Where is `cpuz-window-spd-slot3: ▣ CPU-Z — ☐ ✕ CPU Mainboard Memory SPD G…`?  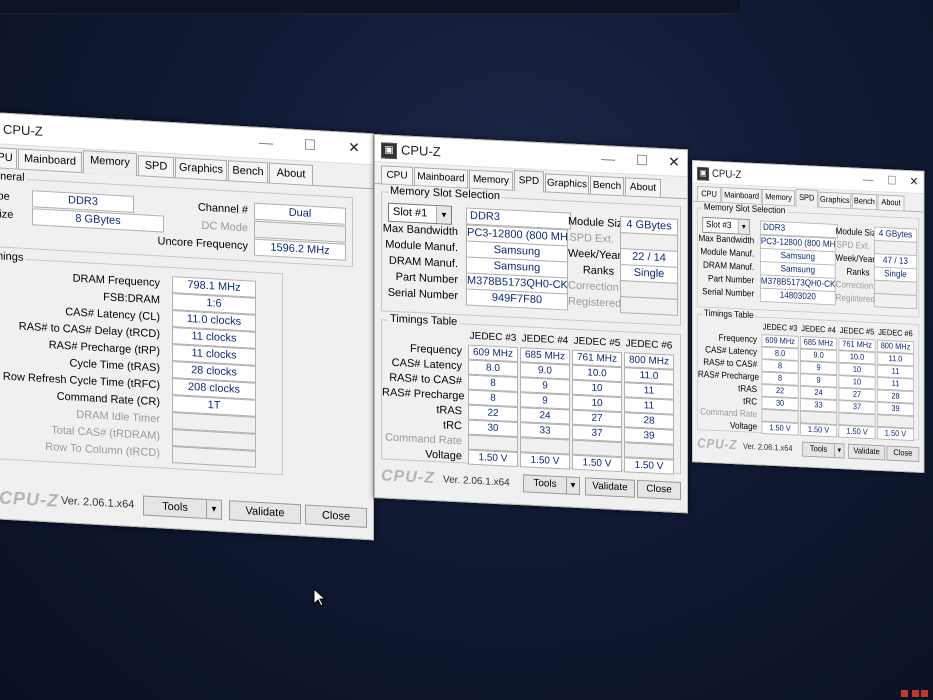 cpuz-window-spd-slot3: ▣ CPU-Z — ☐ ✕ CPU Mainboard Memory SPD G… is located at coordinates (808, 317).